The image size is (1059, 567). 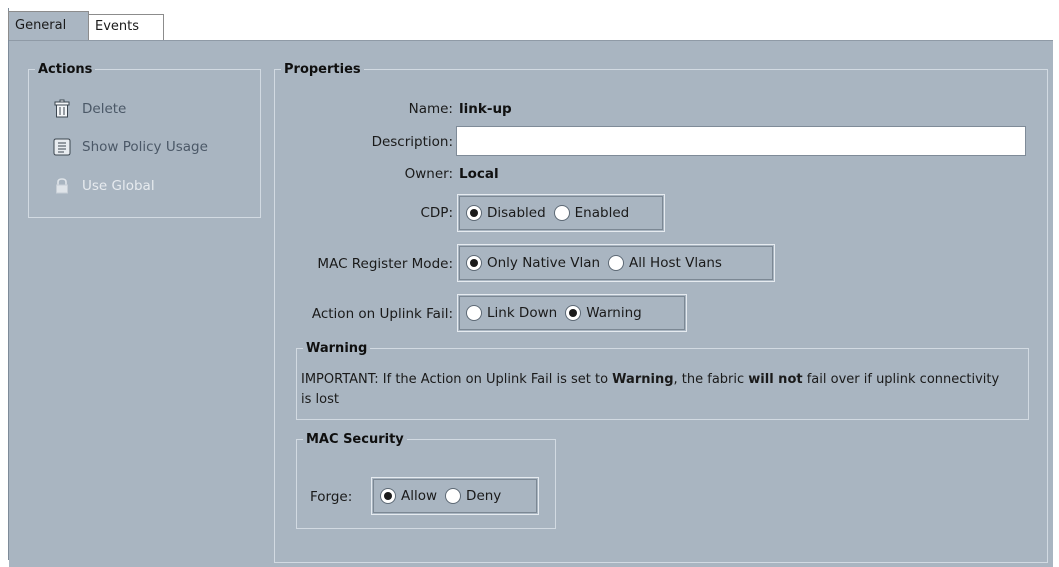 I want to click on cdp-enabled-radio, so click(x=561, y=213).